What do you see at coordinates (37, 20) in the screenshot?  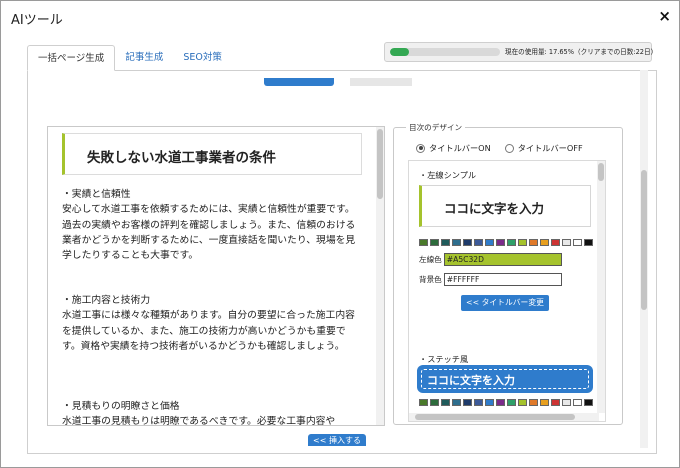 I see `window-title: AIツール` at bounding box center [37, 20].